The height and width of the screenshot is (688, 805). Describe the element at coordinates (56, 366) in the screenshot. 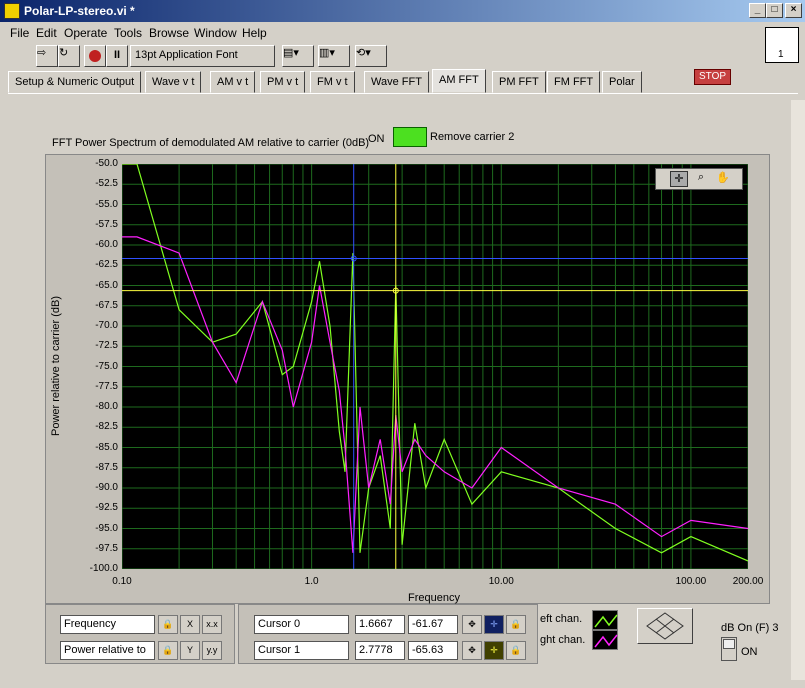

I see `y-axis-label: Power relative to carrier (dB)` at that location.